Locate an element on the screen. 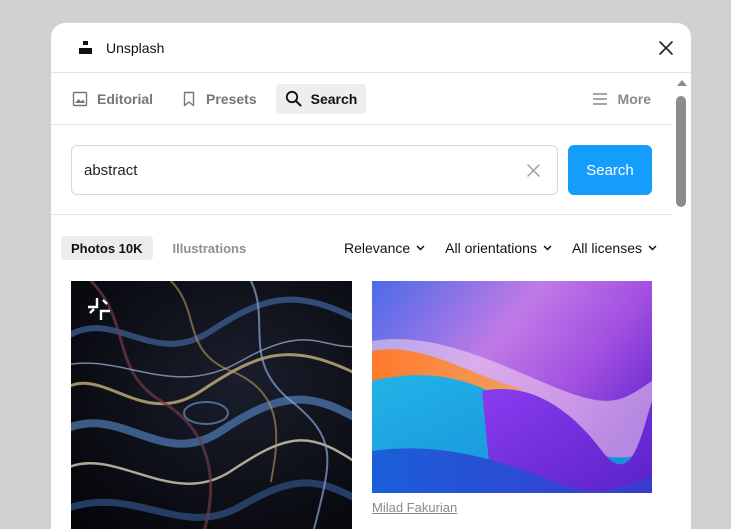  tab-editorial: Editorial is located at coordinates (112, 99).